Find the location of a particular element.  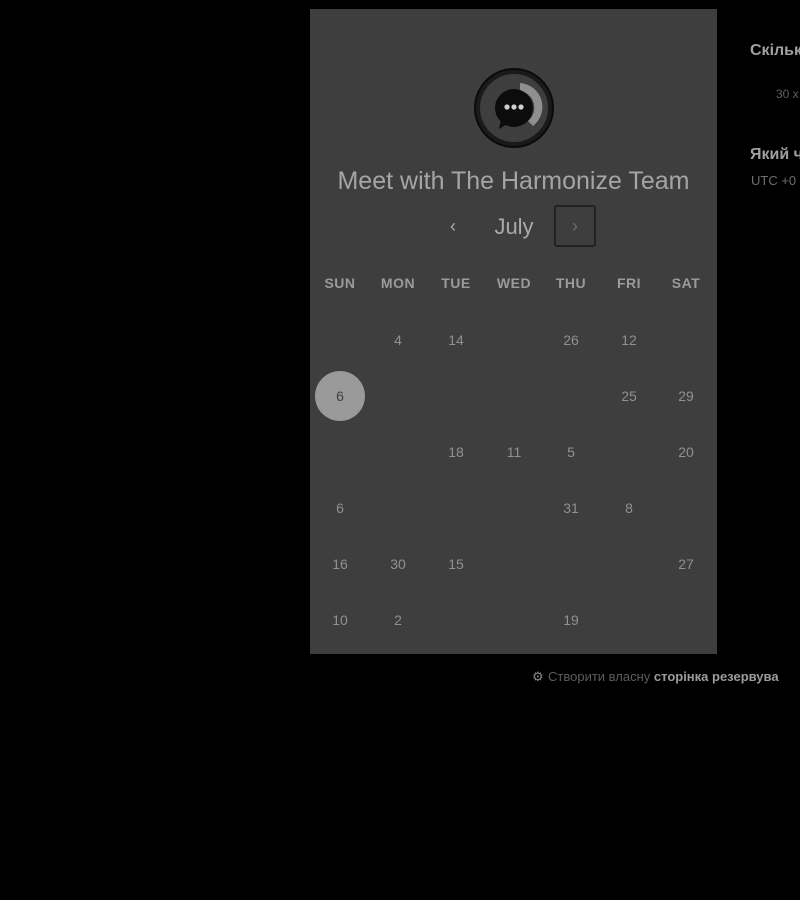

date-button: 12 is located at coordinates (629, 340).